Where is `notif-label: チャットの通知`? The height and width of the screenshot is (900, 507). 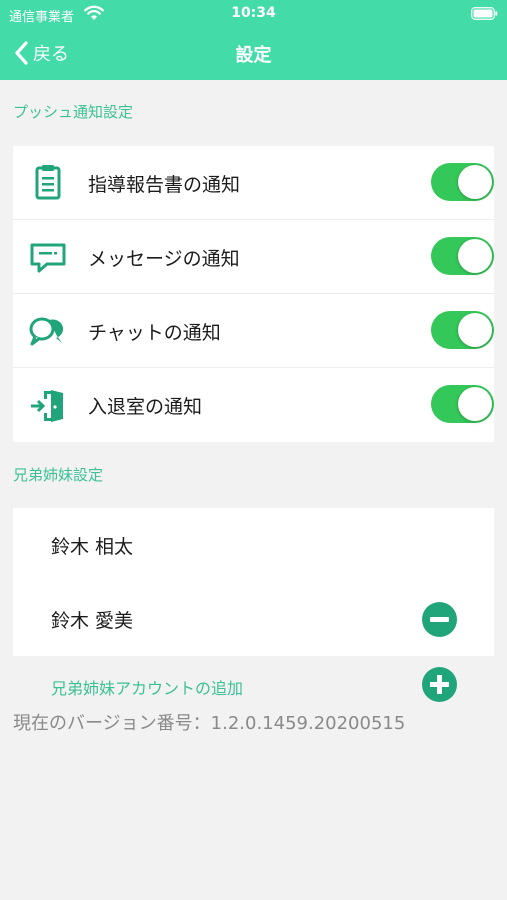
notif-label: チャットの通知 is located at coordinates (154, 333).